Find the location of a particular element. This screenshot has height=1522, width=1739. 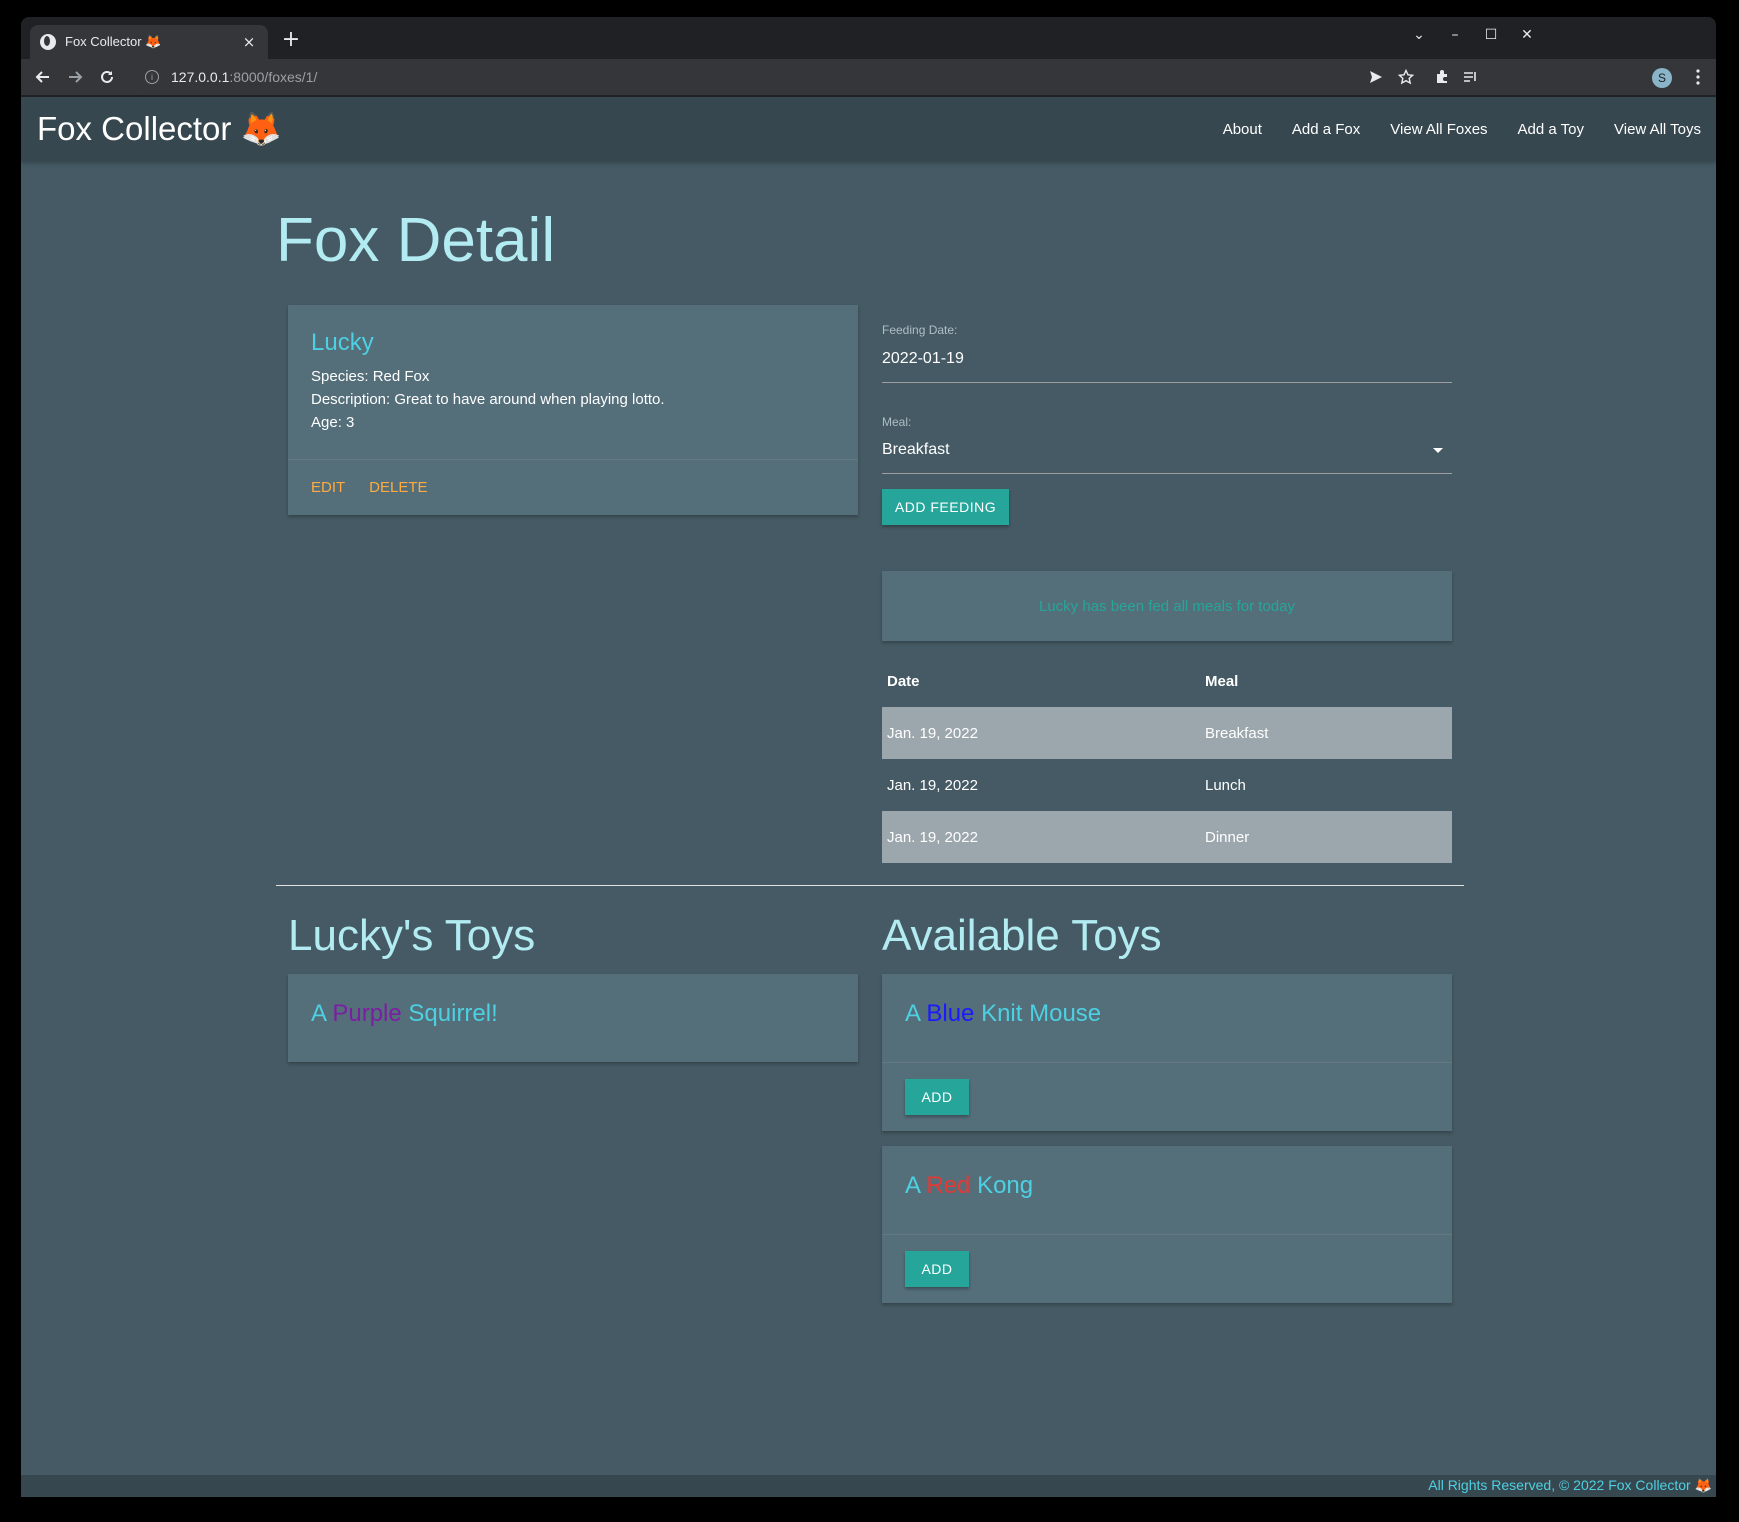

fox-age: Age: 3 is located at coordinates (333, 422).